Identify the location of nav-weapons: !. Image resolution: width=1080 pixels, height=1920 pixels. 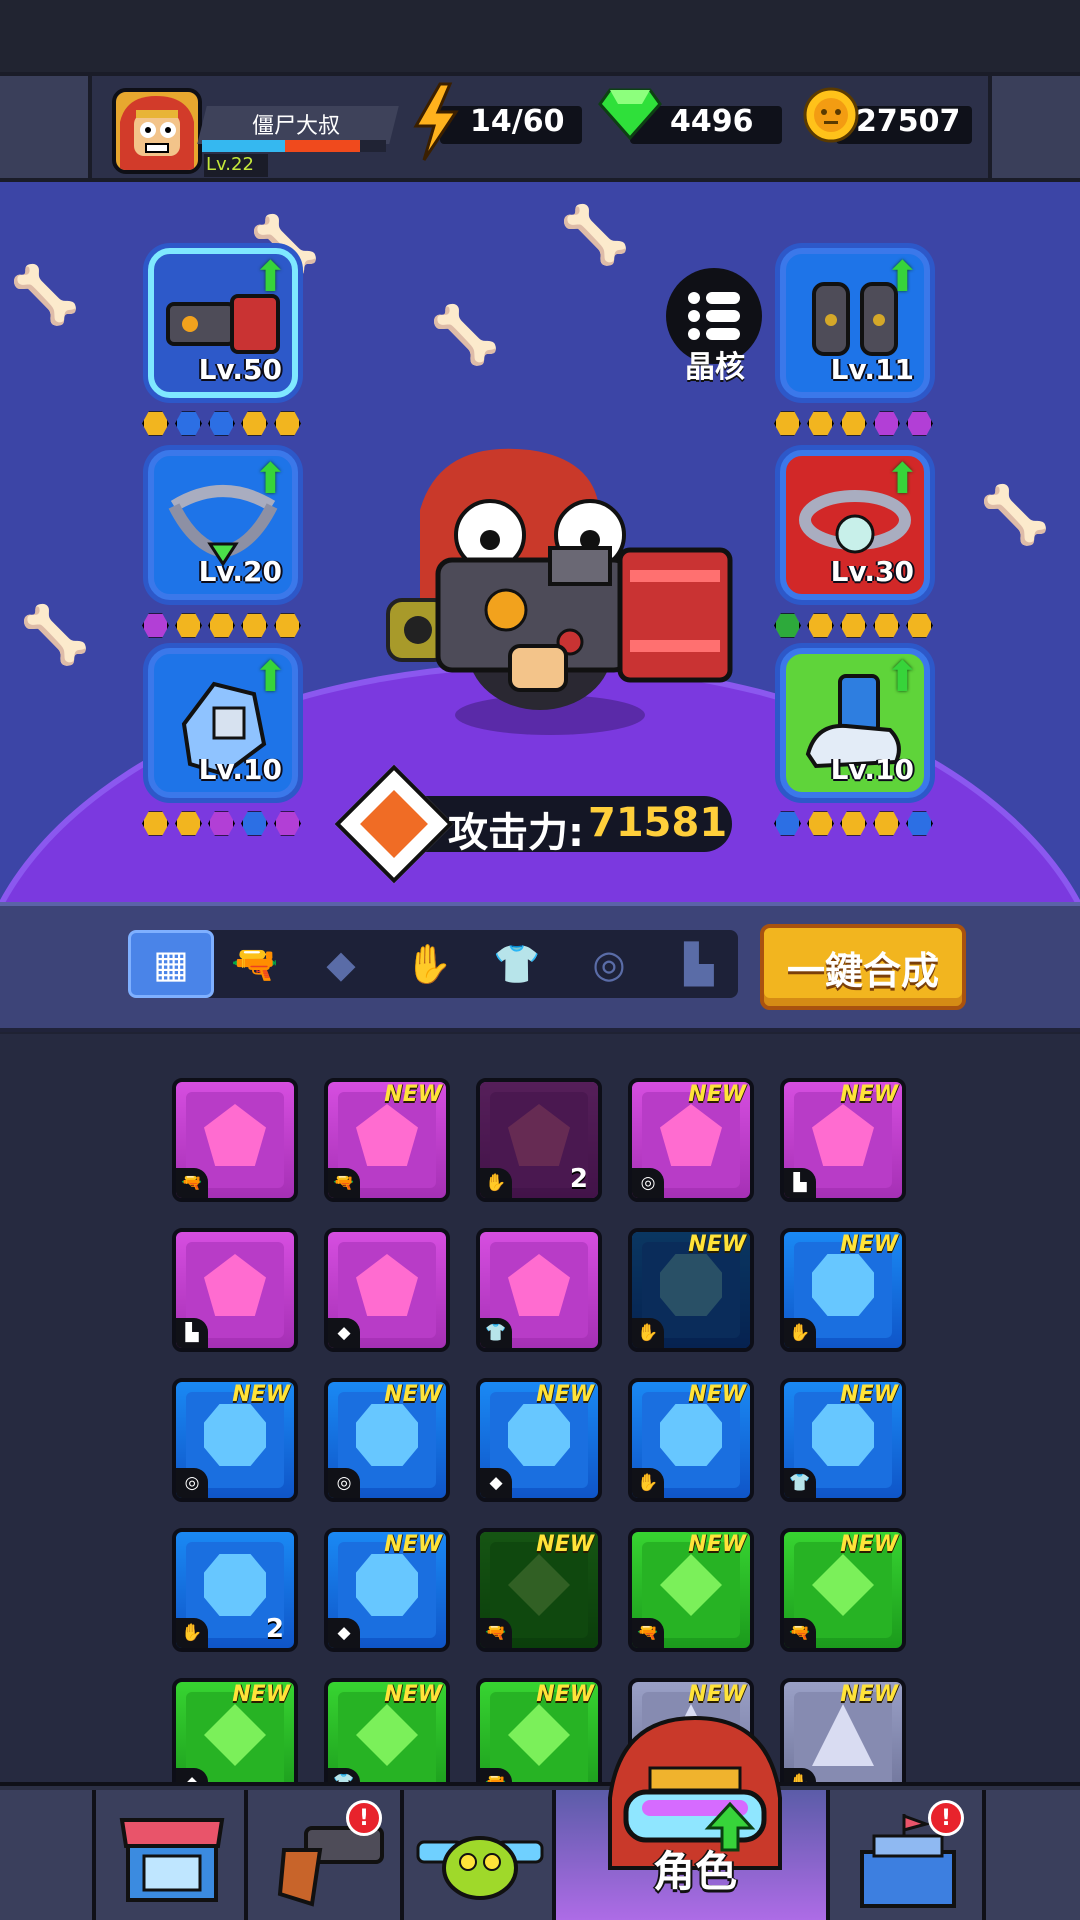
(326, 1855).